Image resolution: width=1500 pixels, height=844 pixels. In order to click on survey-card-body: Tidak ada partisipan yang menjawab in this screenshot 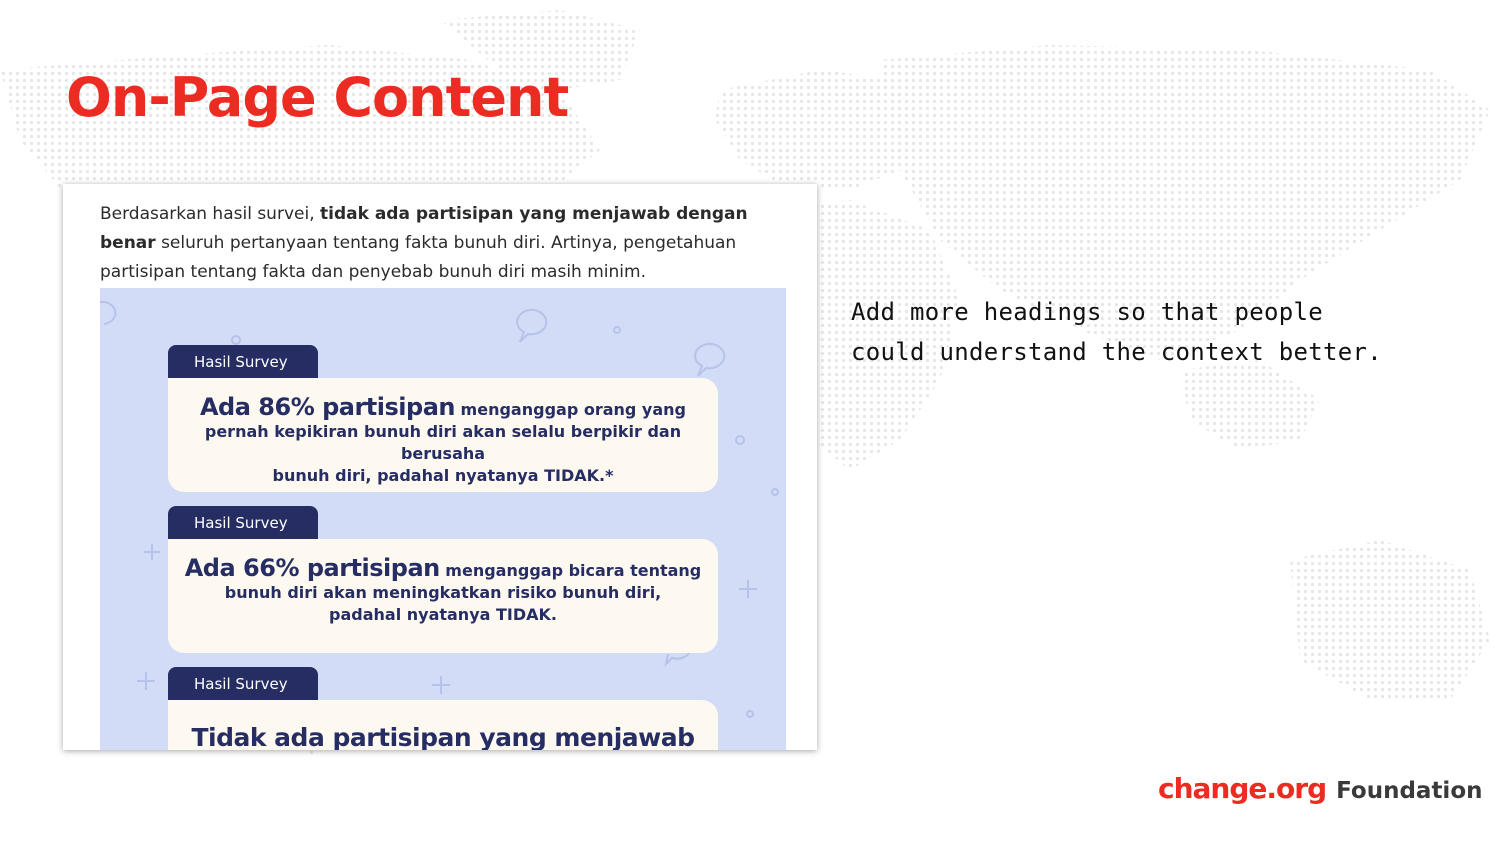, I will do `click(443, 725)`.